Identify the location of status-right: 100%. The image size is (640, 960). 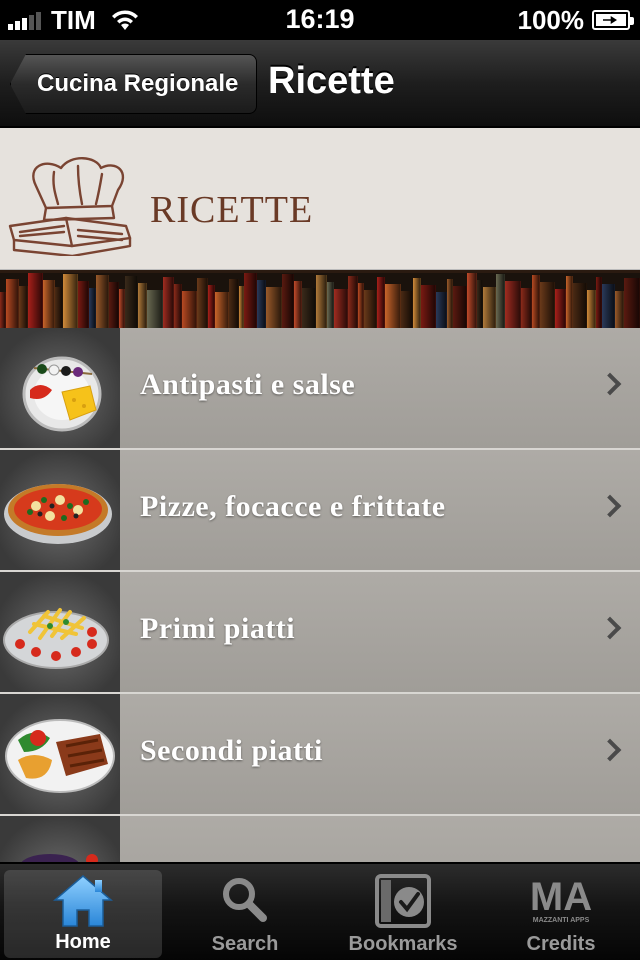
(575, 19).